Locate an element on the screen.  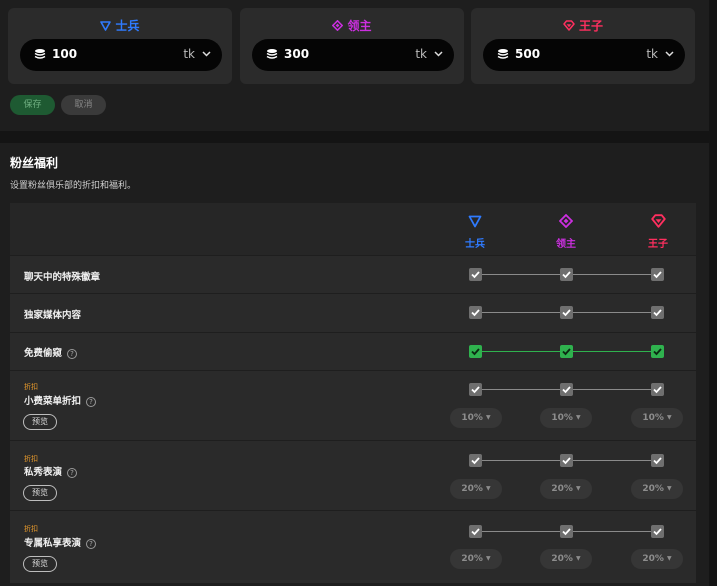
triangle-down-icon is located at coordinates (106, 25).